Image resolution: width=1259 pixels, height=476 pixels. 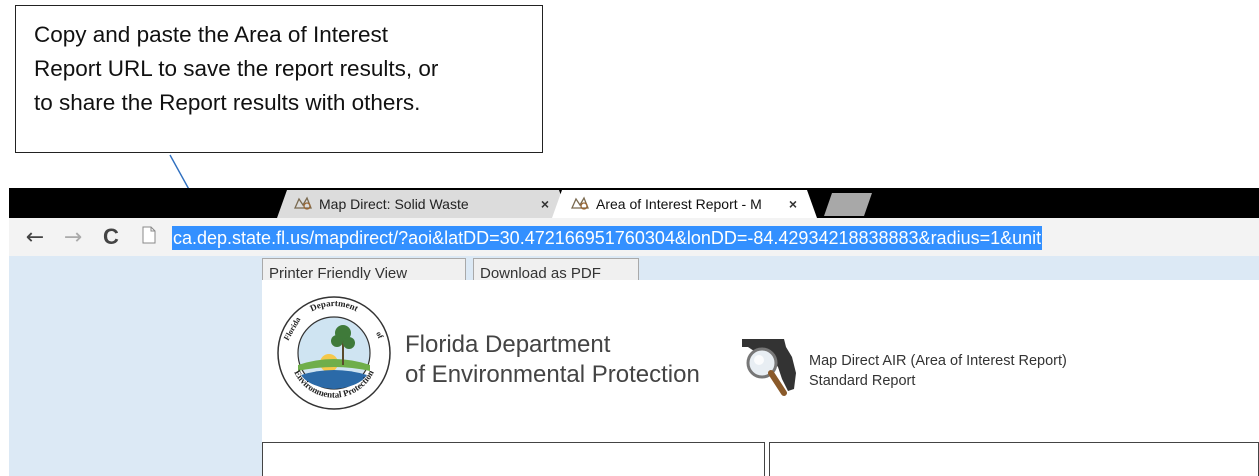 I want to click on reload-icon: C, so click(x=111, y=237).